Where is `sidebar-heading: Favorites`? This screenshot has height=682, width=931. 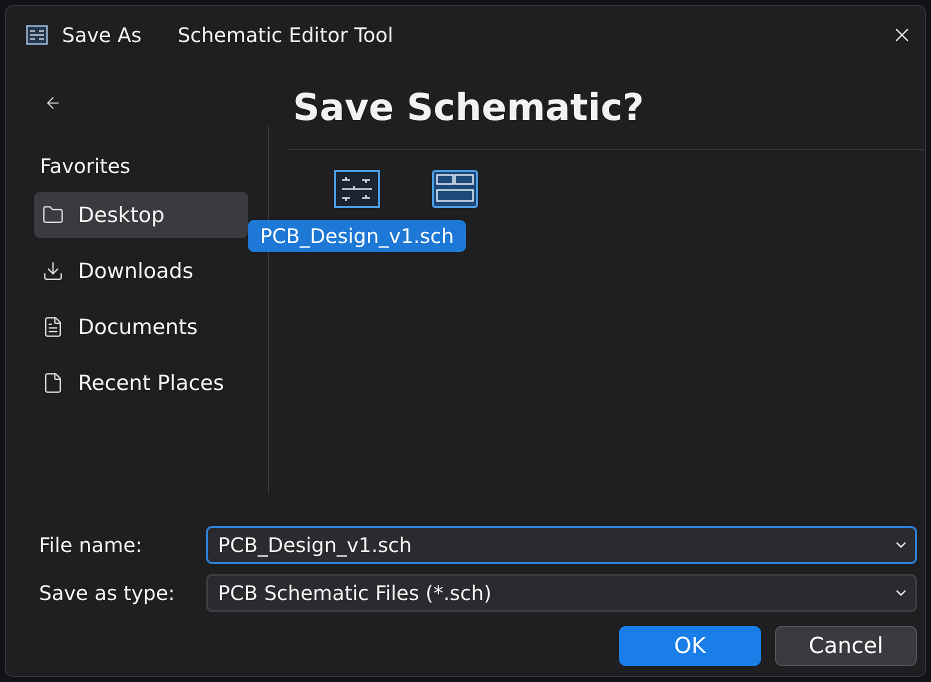
sidebar-heading: Favorites is located at coordinates (85, 166).